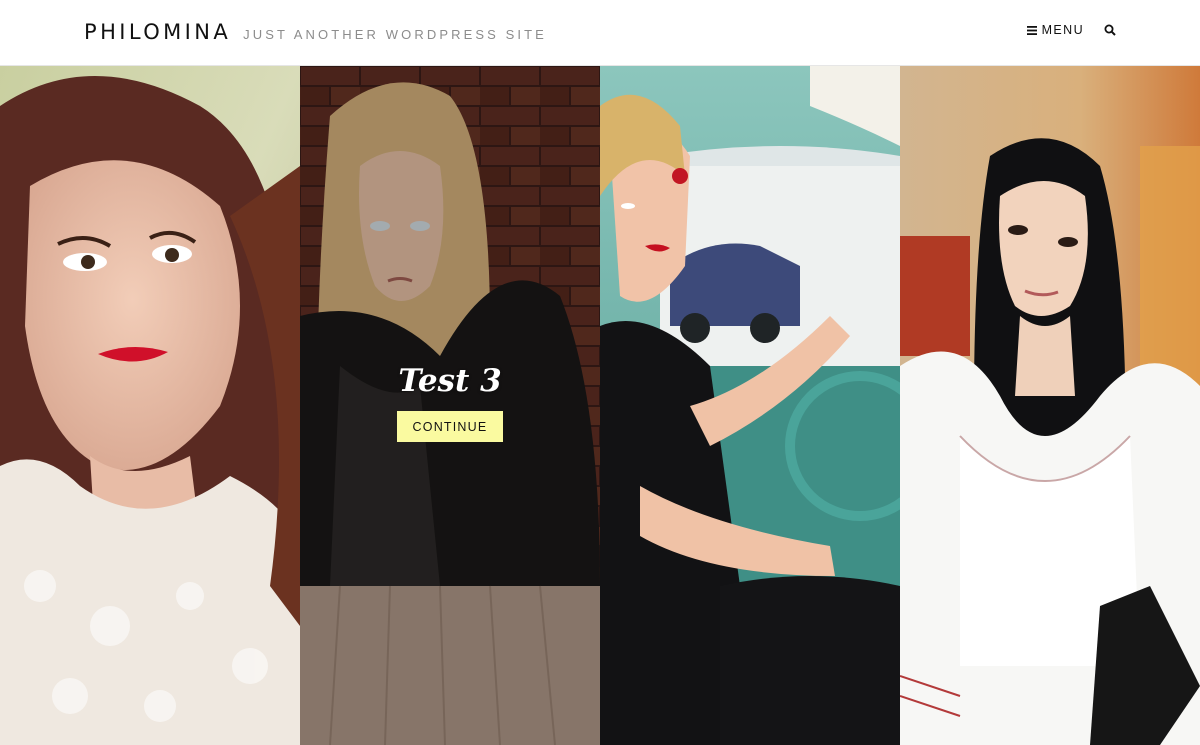  I want to click on continue-button: CONTINUE, so click(450, 426).